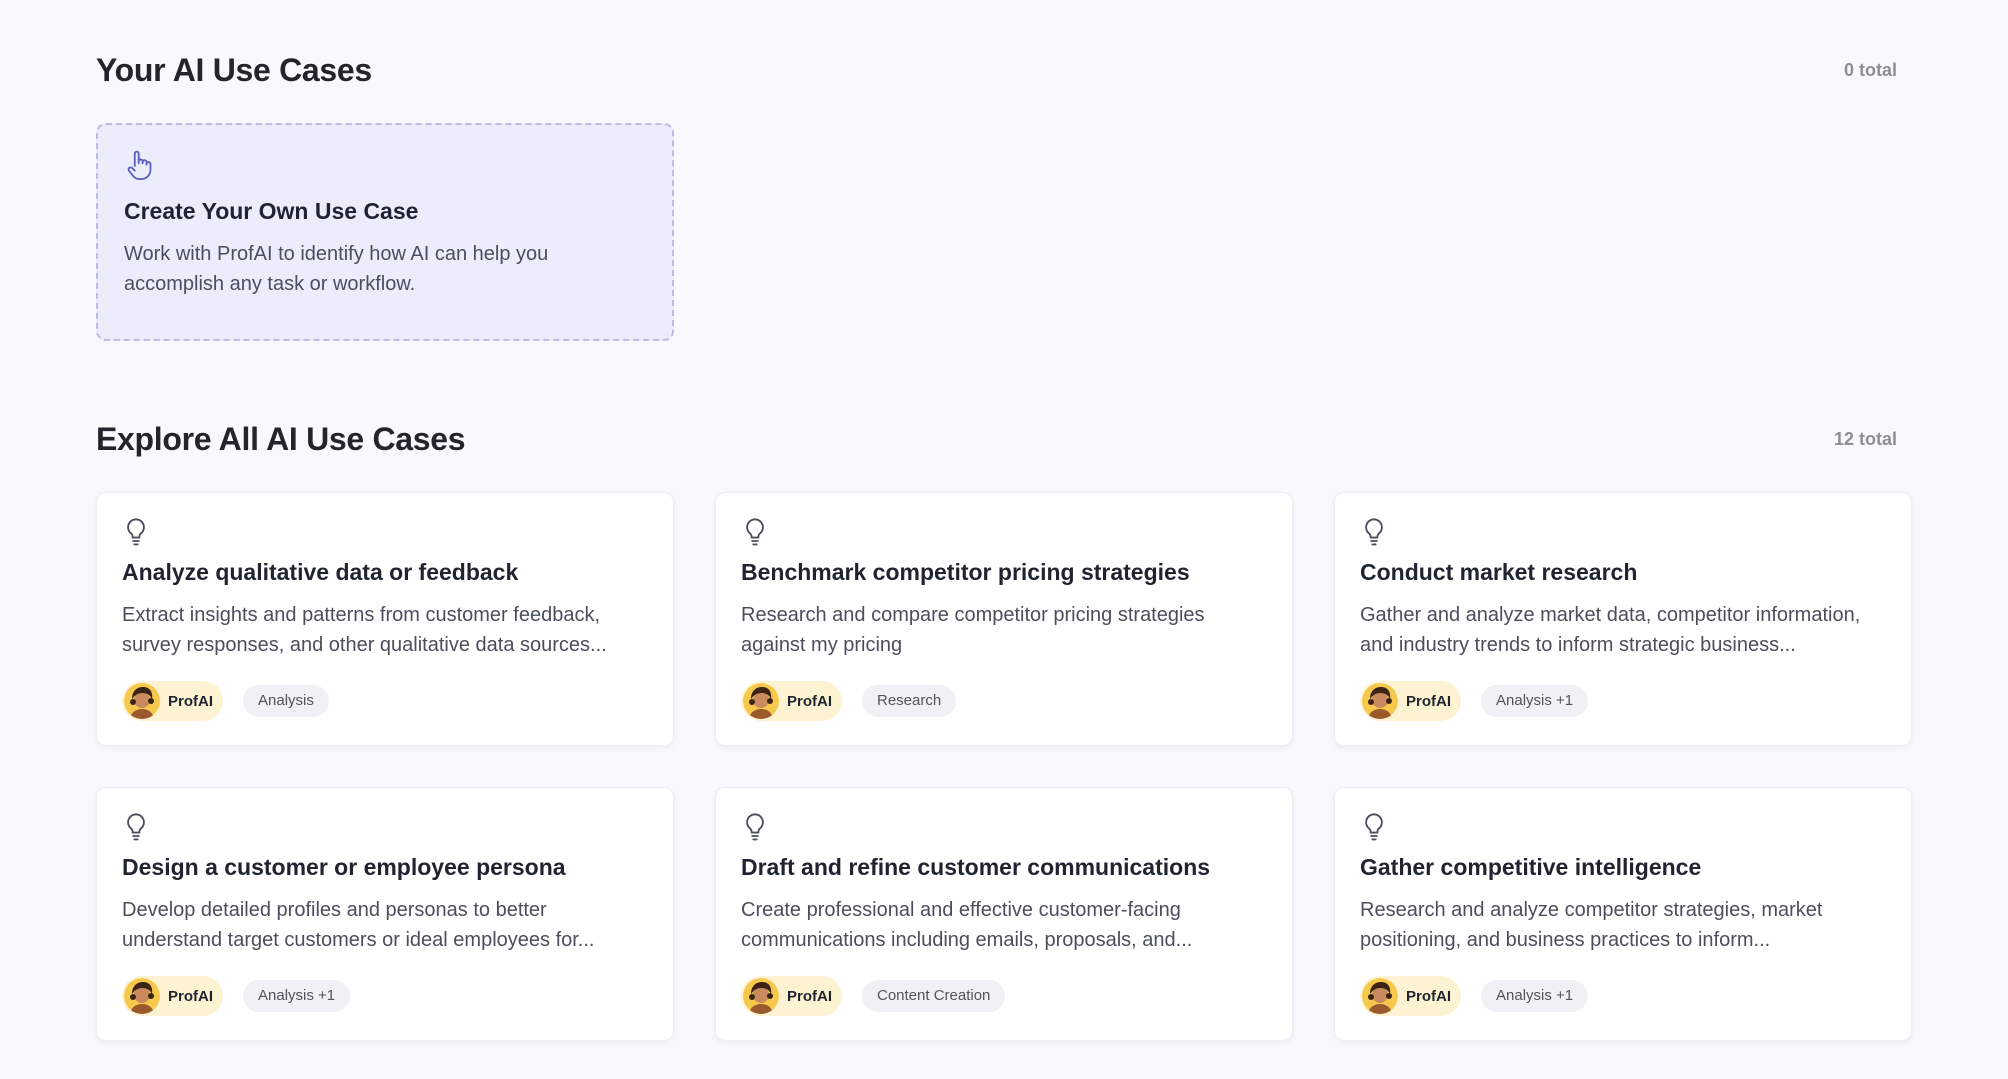 The height and width of the screenshot is (1079, 2008). What do you see at coordinates (1865, 439) in the screenshot?
I see `section-count: 12 total` at bounding box center [1865, 439].